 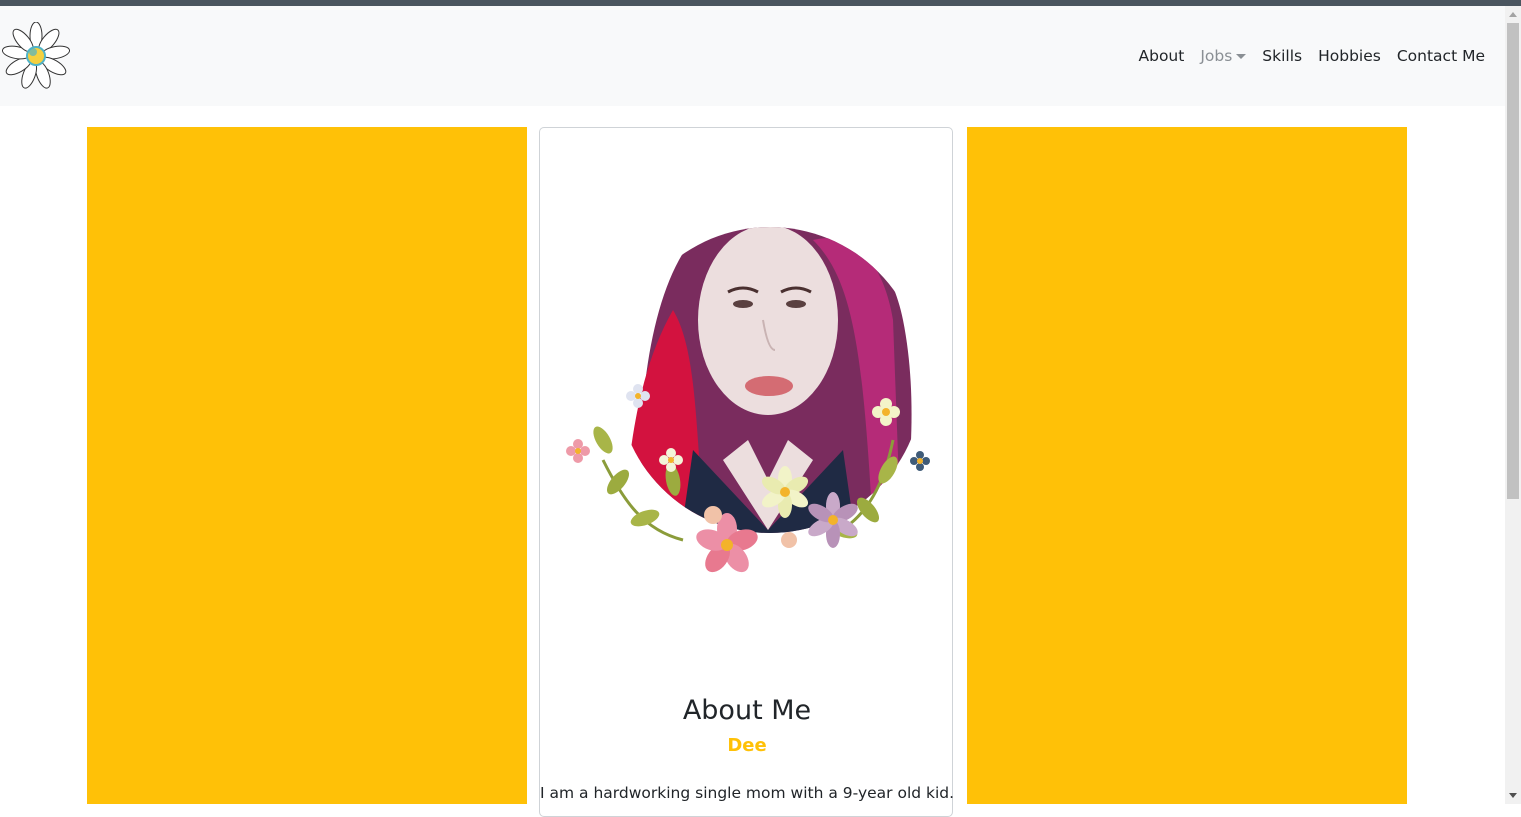 I want to click on scrollbar-thumb, so click(x=1513, y=261).